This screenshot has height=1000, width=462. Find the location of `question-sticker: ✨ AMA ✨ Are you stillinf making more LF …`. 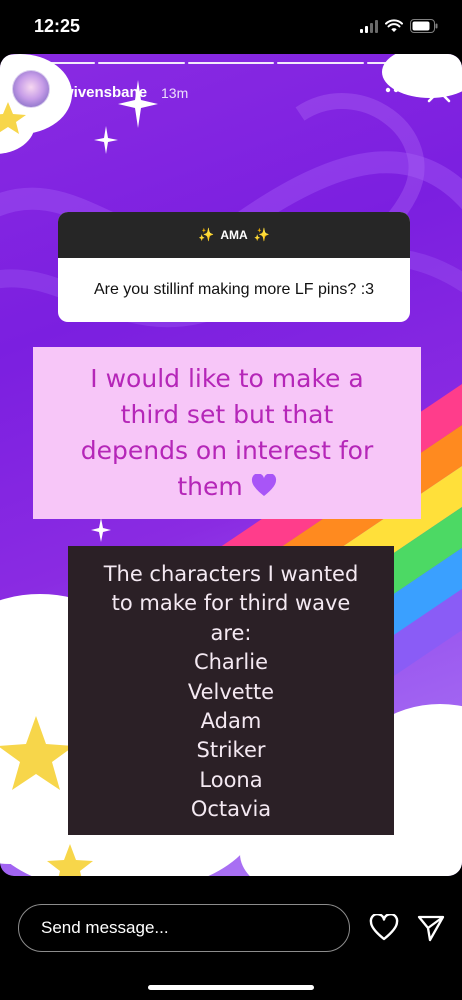

question-sticker: ✨ AMA ✨ Are you stillinf making more LF … is located at coordinates (234, 267).